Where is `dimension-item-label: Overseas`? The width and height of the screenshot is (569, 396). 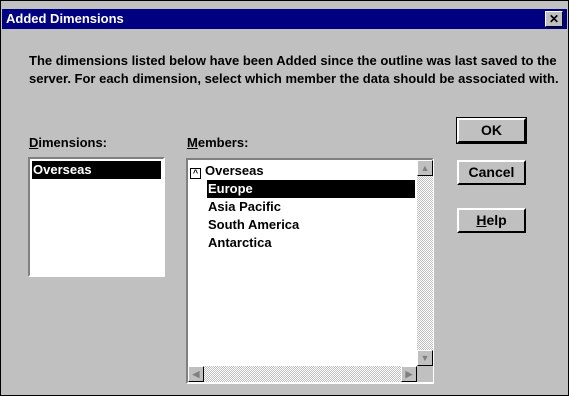 dimension-item-label: Overseas is located at coordinates (62, 169).